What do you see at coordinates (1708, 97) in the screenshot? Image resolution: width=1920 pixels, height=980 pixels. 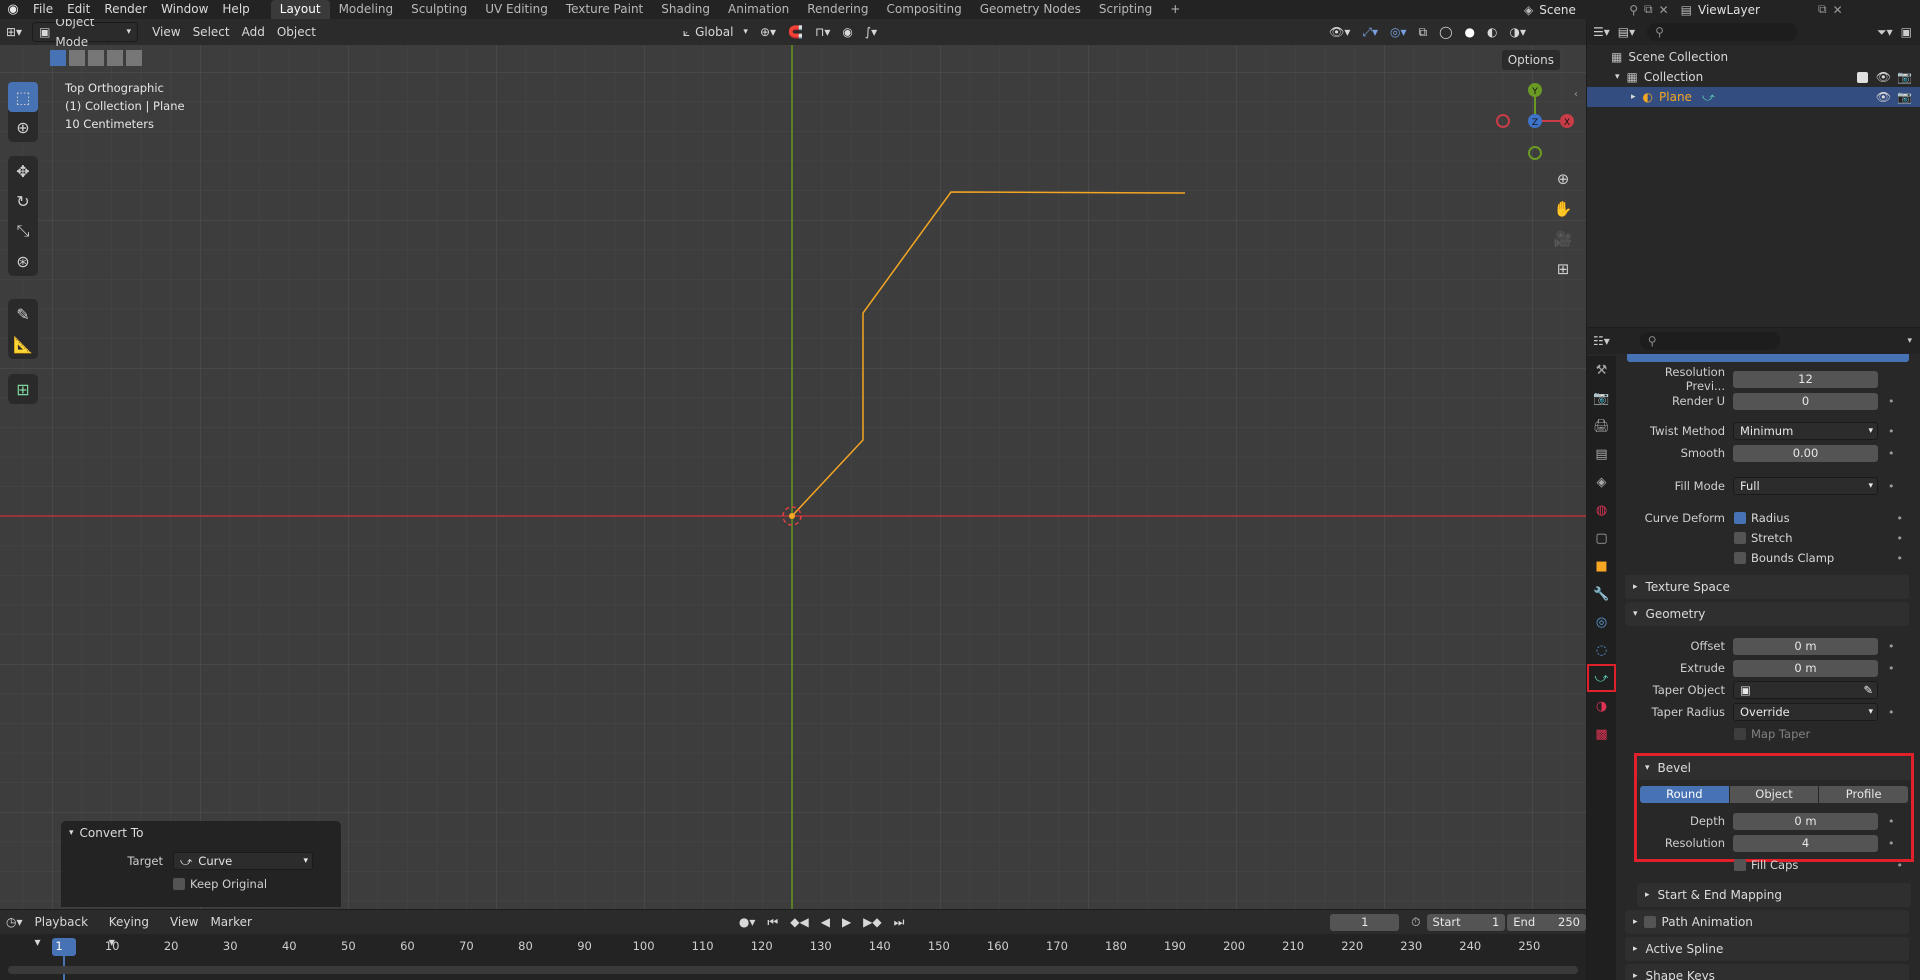 I see `curve-data-icon: ⤻` at bounding box center [1708, 97].